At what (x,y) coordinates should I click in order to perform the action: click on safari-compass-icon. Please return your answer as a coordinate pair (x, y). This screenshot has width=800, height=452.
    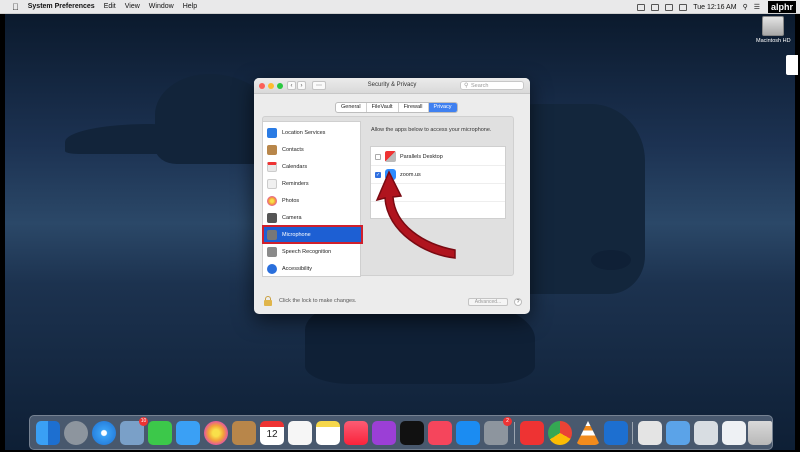
    Looking at the image, I should click on (104, 433).